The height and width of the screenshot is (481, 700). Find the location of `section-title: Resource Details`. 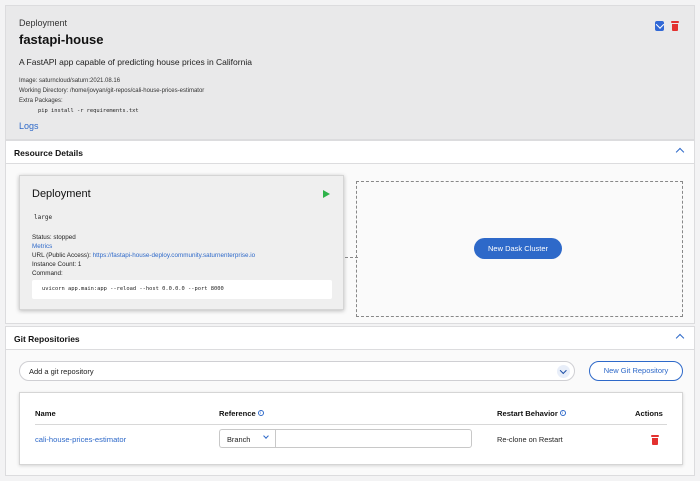

section-title: Resource Details is located at coordinates (48, 153).